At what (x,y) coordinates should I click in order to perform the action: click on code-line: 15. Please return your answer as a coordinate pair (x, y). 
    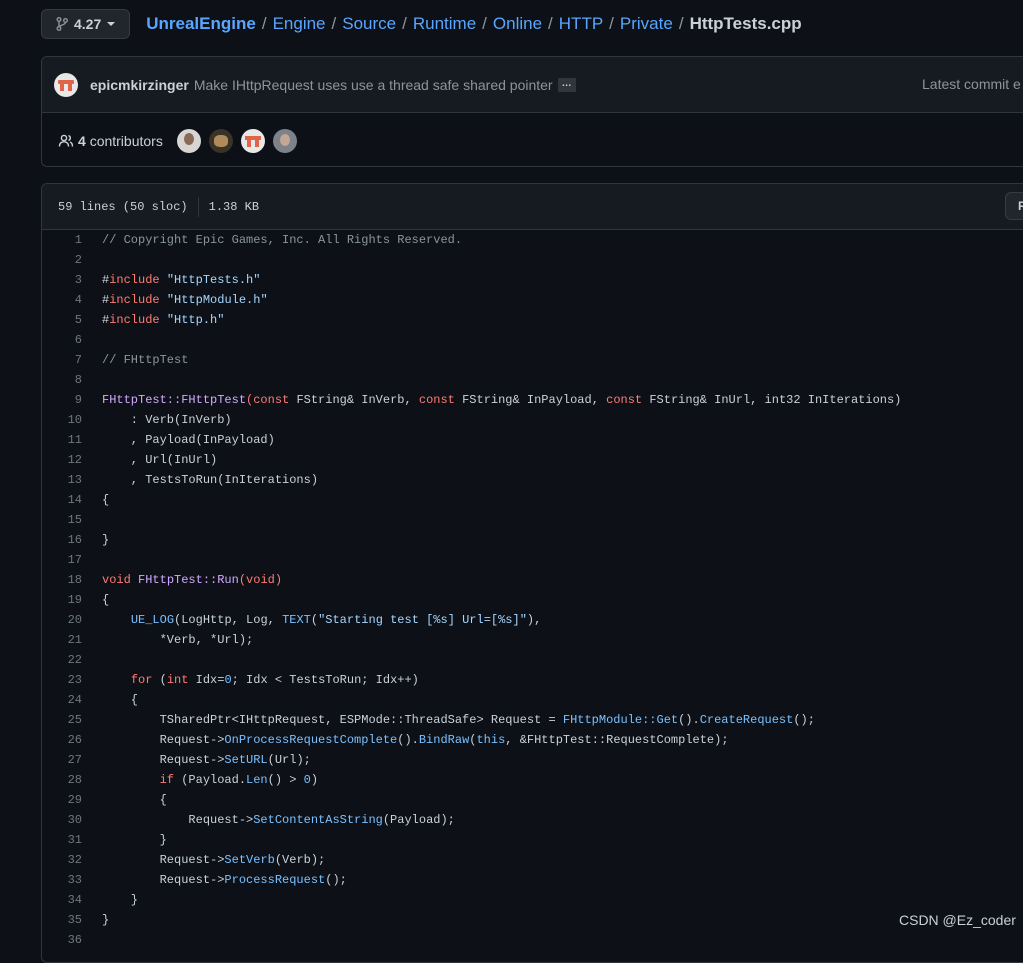
    Looking at the image, I should click on (532, 520).